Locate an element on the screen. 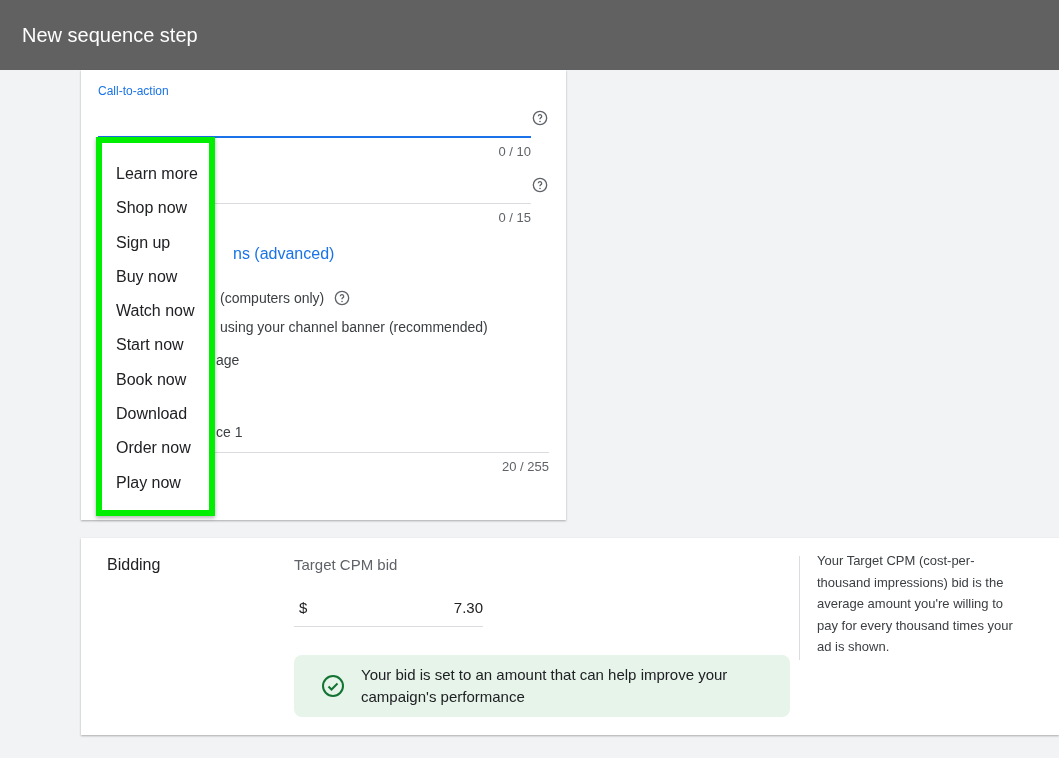 This screenshot has height=758, width=1059. check-circle-icon is located at coordinates (333, 686).